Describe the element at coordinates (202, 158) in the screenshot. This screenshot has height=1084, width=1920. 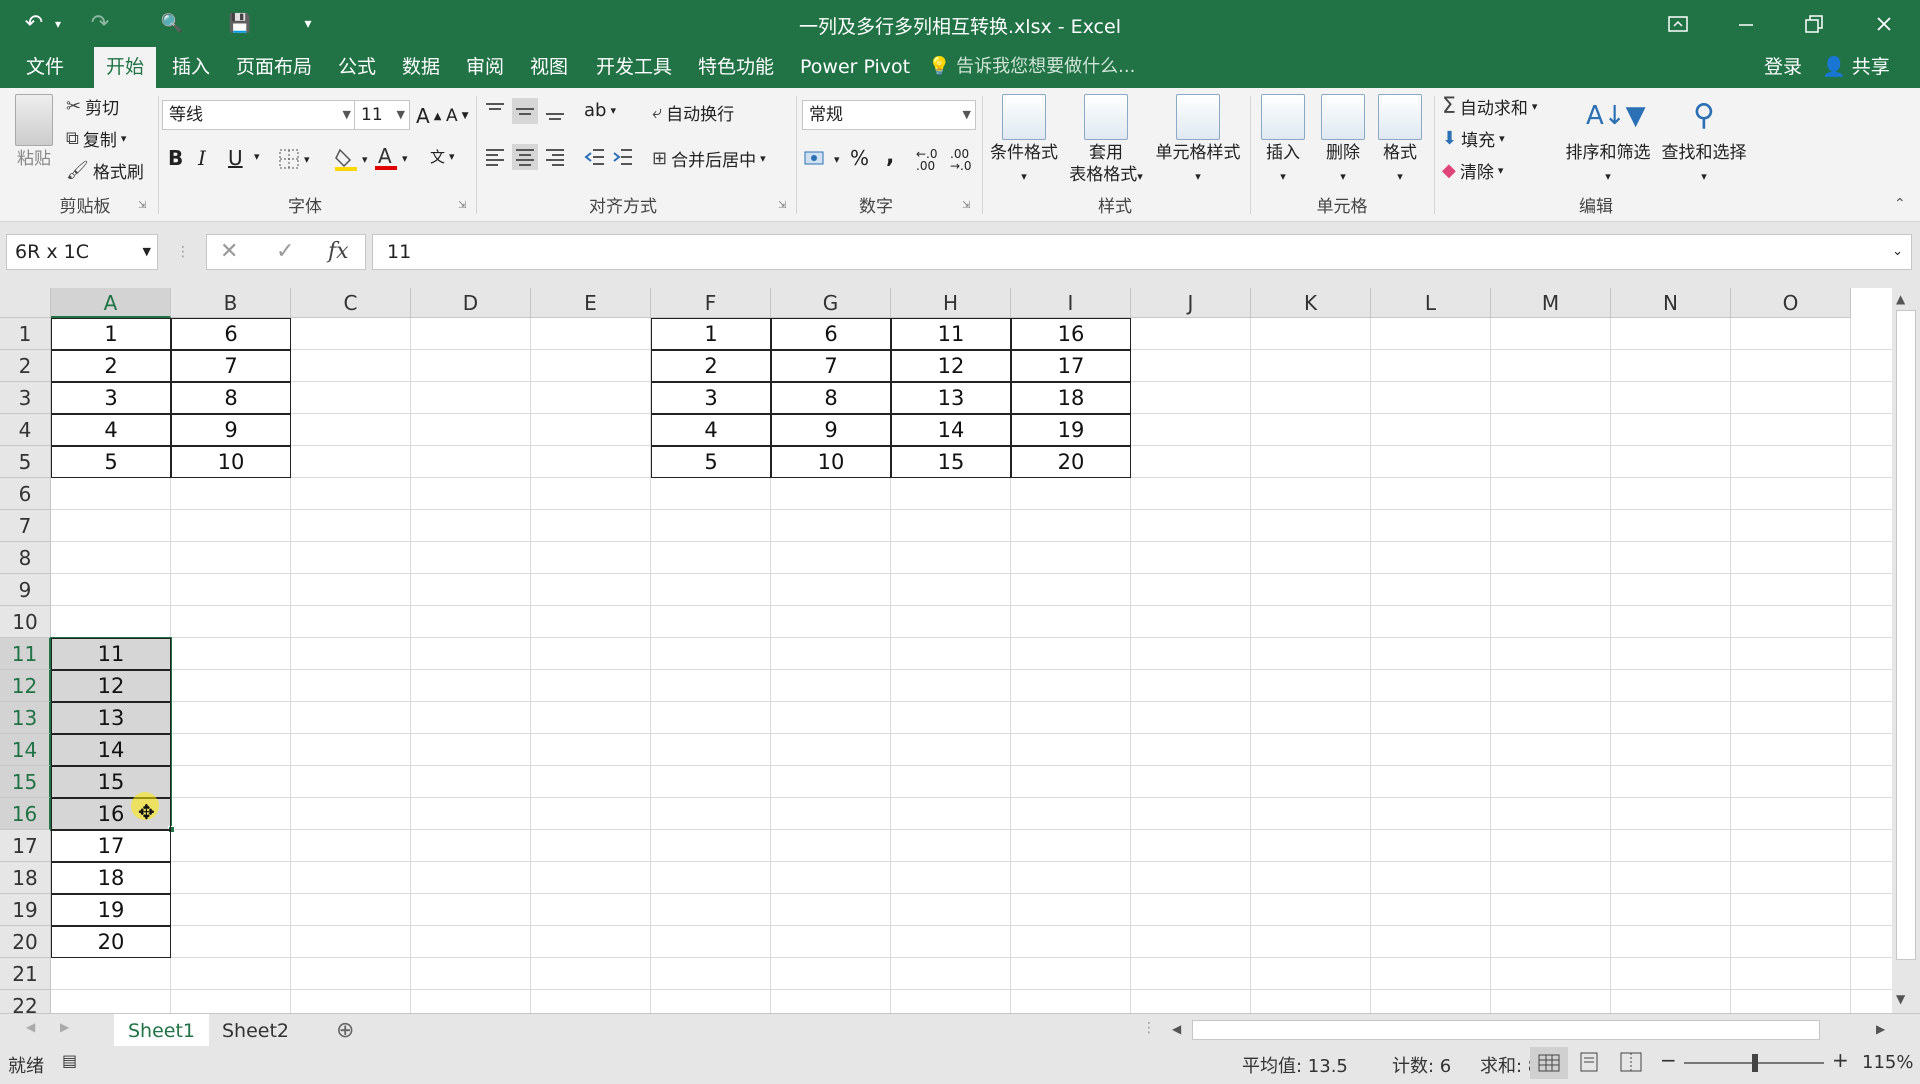
I see `italic-button: I` at that location.